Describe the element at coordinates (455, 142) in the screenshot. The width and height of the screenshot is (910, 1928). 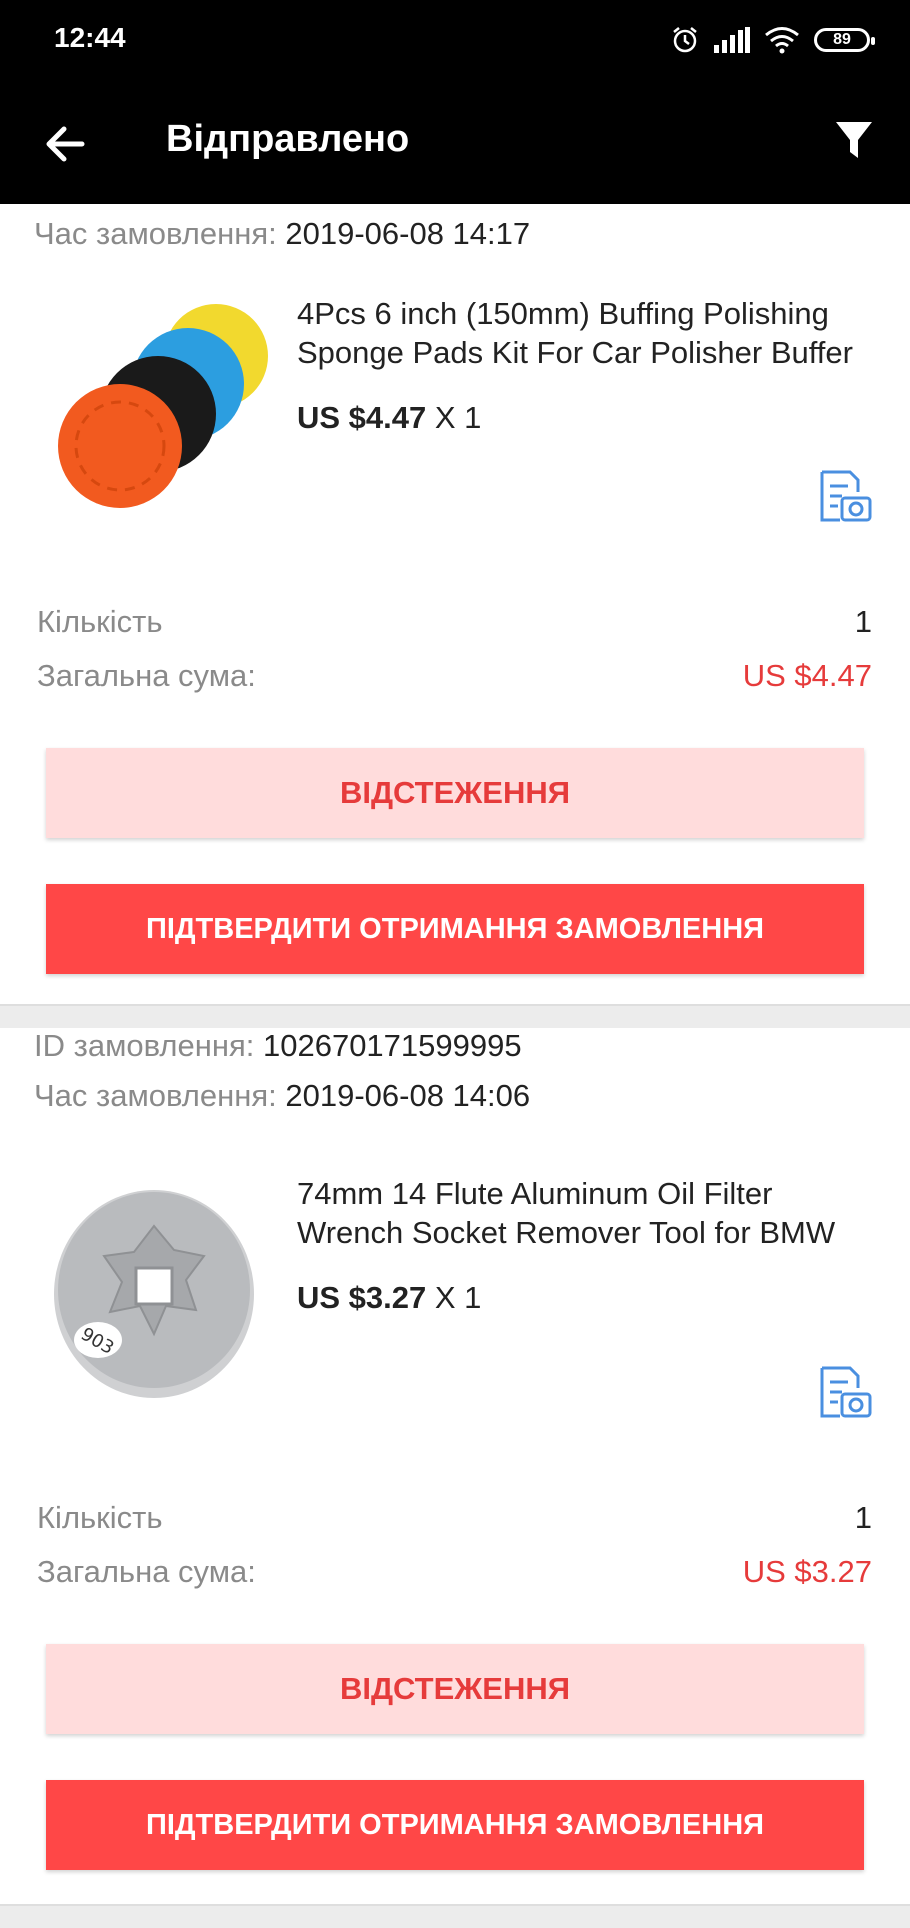
I see `app-bar: Відправлено` at that location.